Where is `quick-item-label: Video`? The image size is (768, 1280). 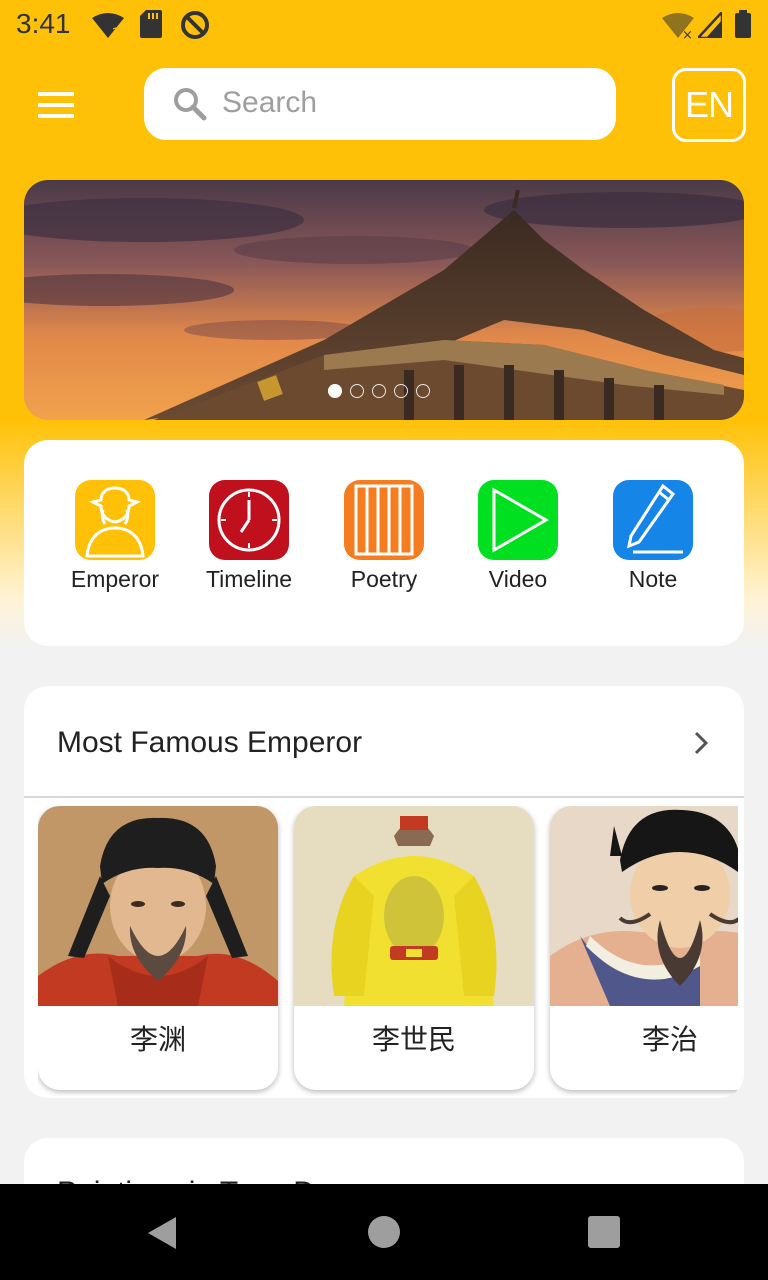 quick-item-label: Video is located at coordinates (518, 579).